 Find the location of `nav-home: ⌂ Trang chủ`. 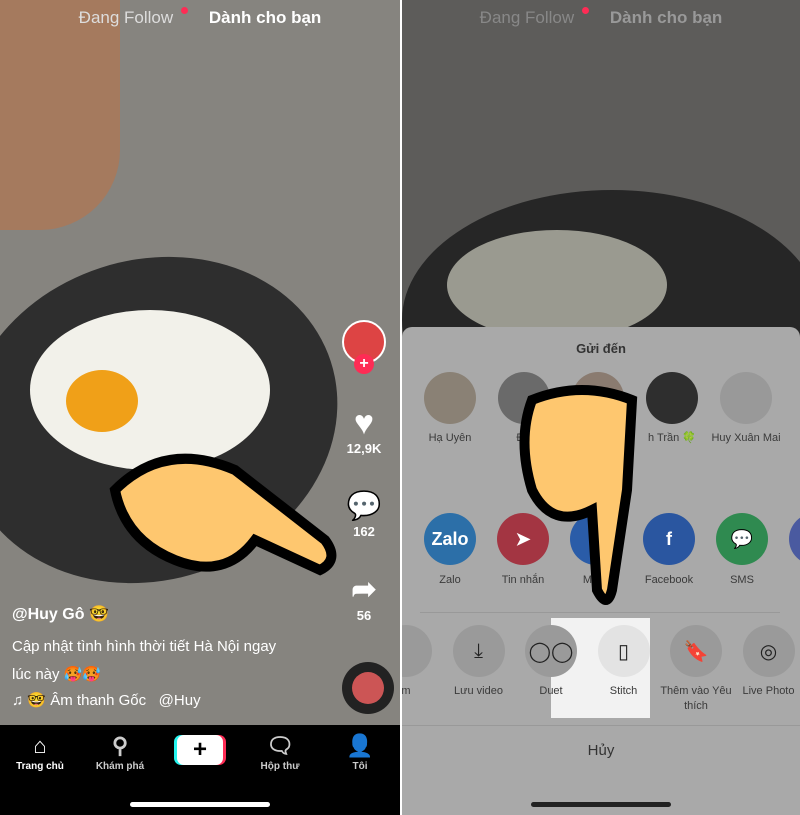

nav-home: ⌂ Trang chủ is located at coordinates (40, 752).